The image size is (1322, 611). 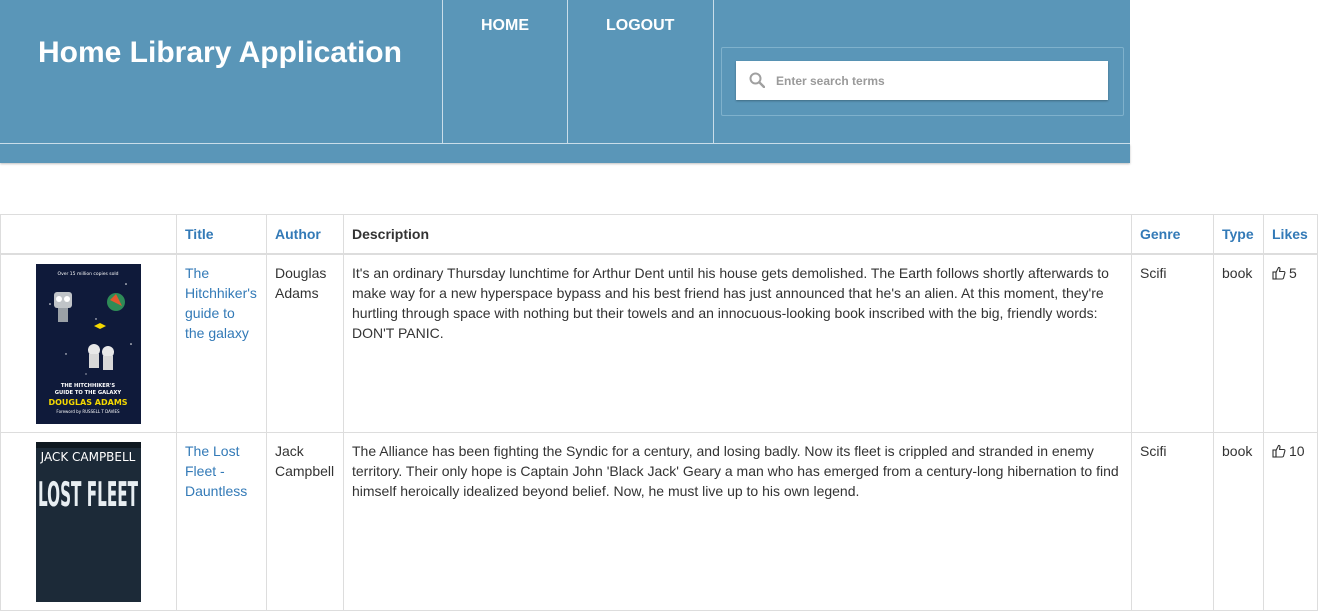 What do you see at coordinates (88, 234) in the screenshot?
I see `column-header-cover` at bounding box center [88, 234].